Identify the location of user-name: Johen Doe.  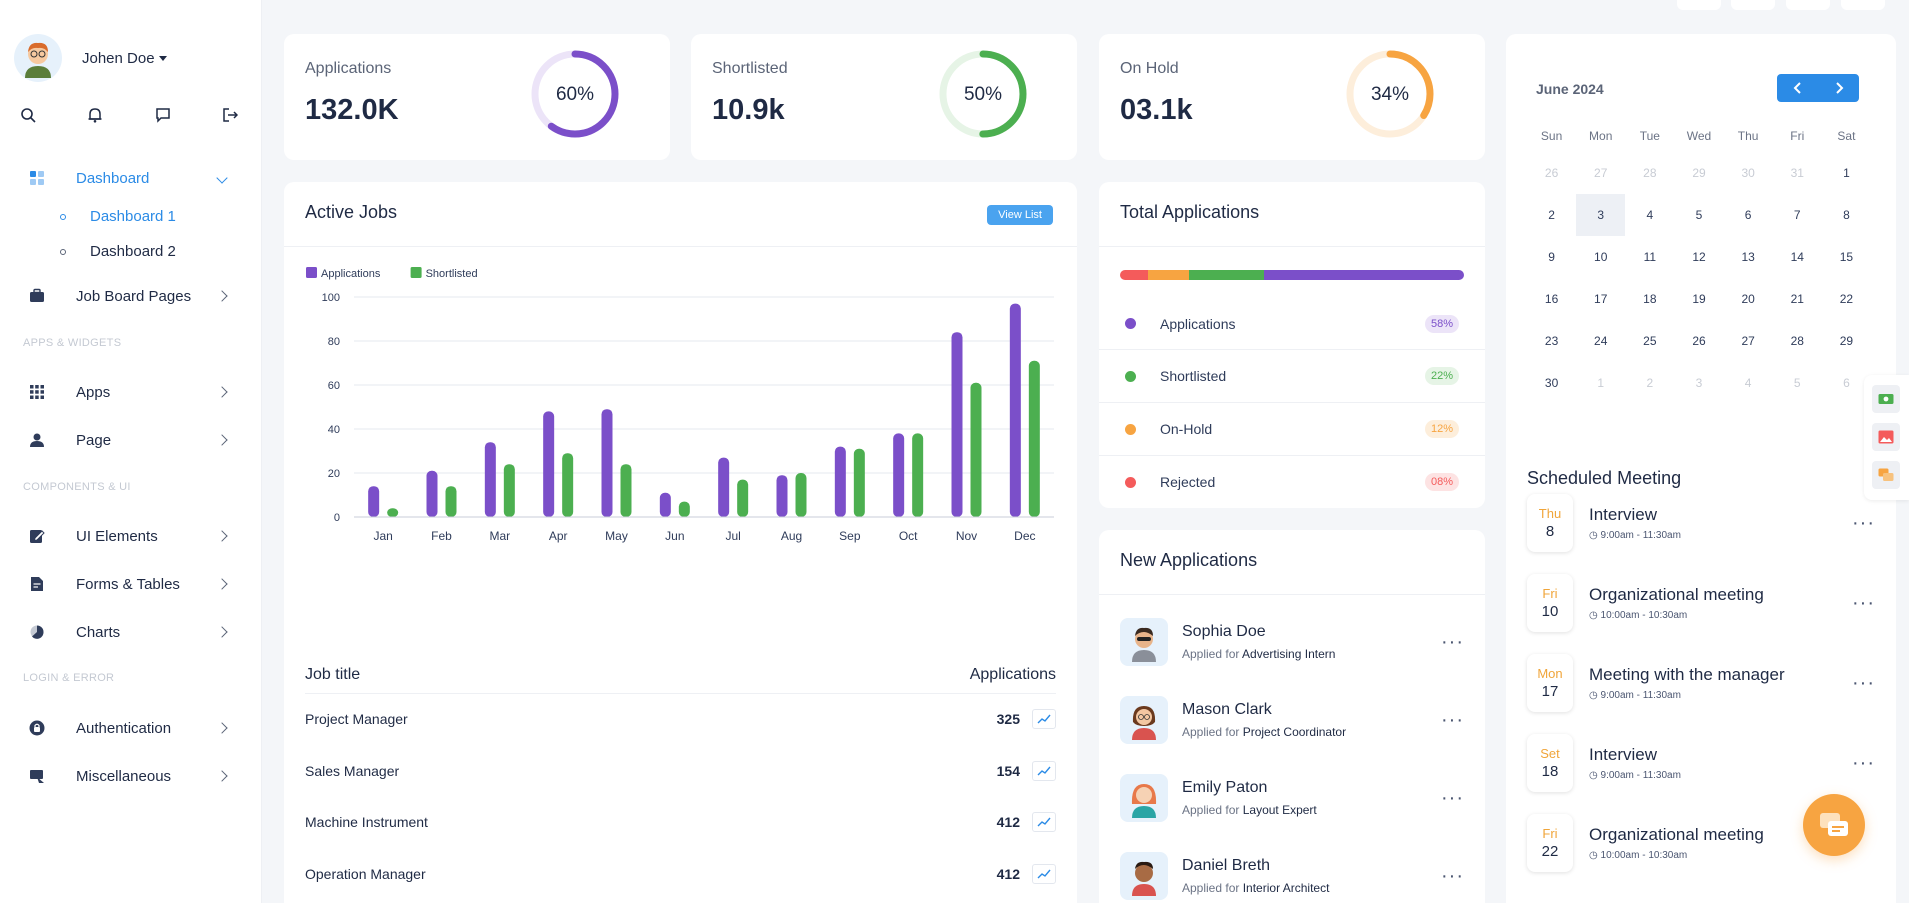
(124, 58).